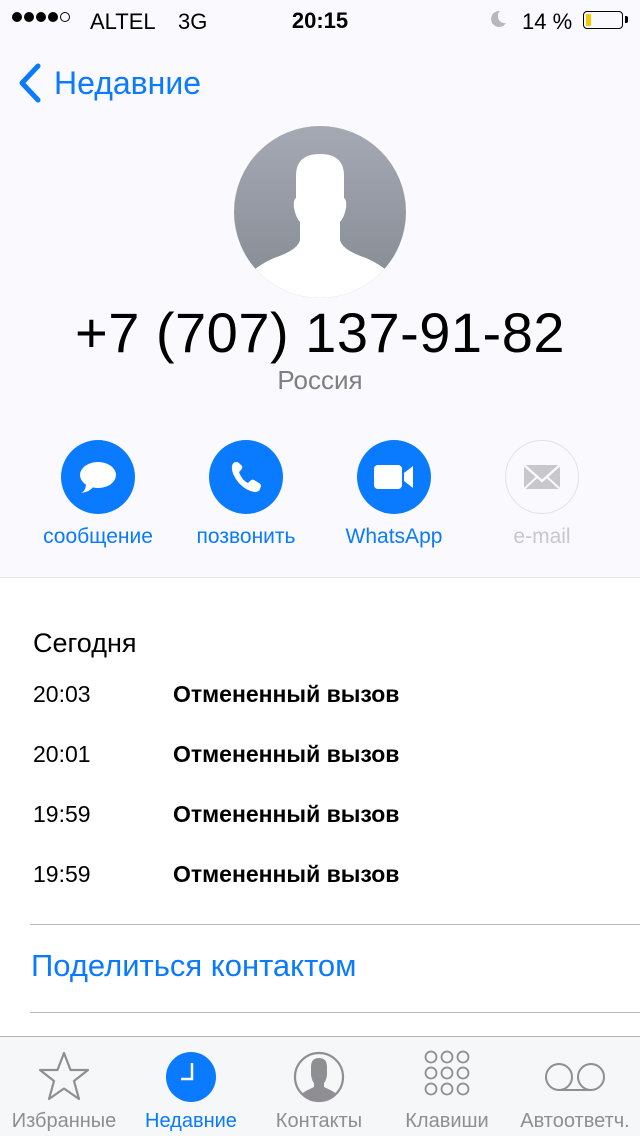 The image size is (640, 1136). I want to click on back-button: Недавние, so click(108, 83).